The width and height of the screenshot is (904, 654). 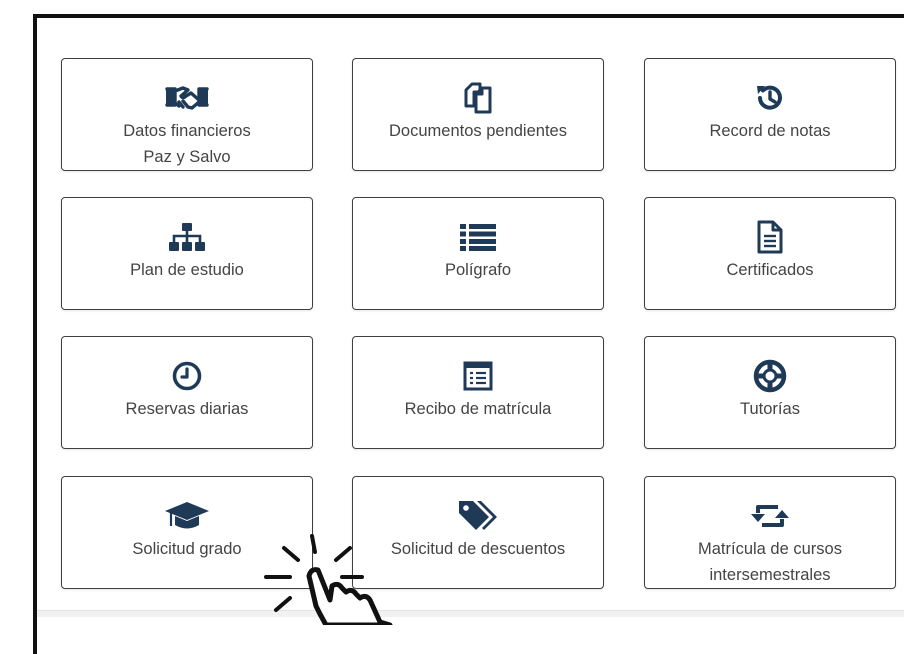 I want to click on tile-matricula-intersemestrales: Matrícula de cursos intersemestrales, so click(x=770, y=532).